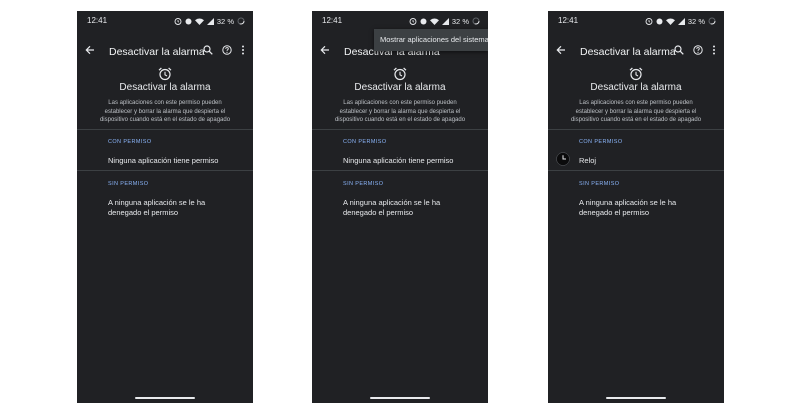  I want to click on menu-item-show-system-apps: Mostrar aplicaciones del sistema, so click(434, 39).